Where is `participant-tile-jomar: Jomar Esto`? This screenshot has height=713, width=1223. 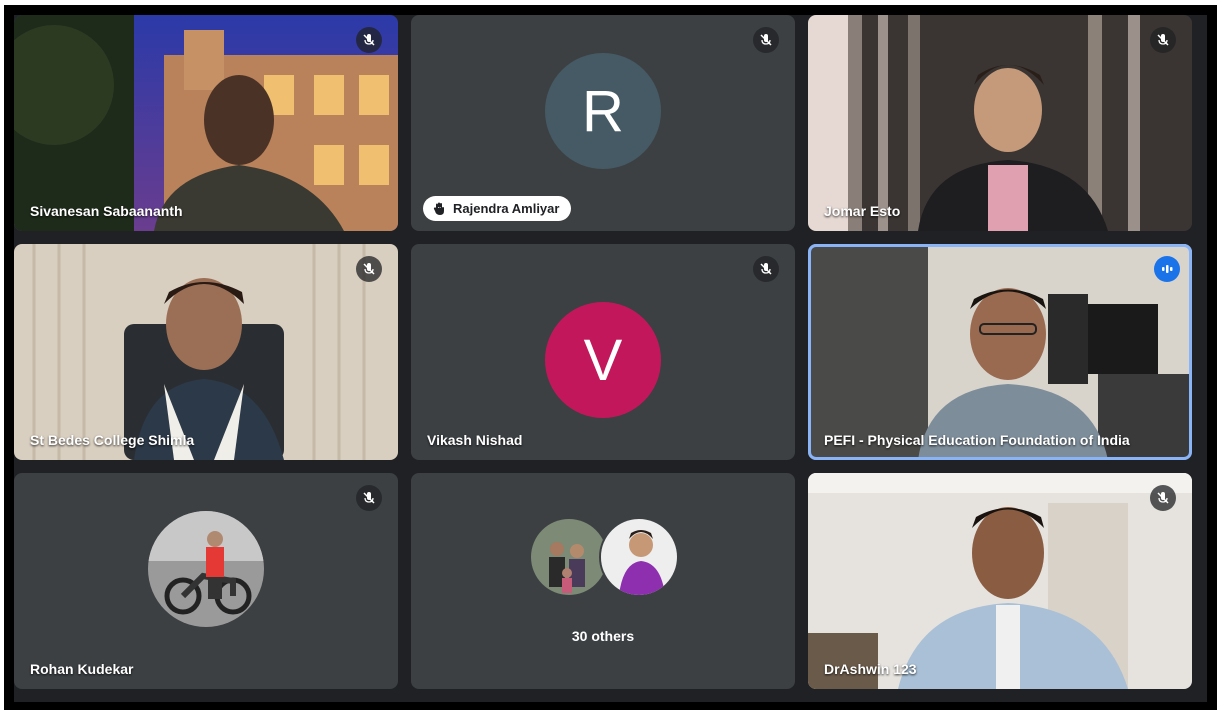 participant-tile-jomar: Jomar Esto is located at coordinates (1000, 123).